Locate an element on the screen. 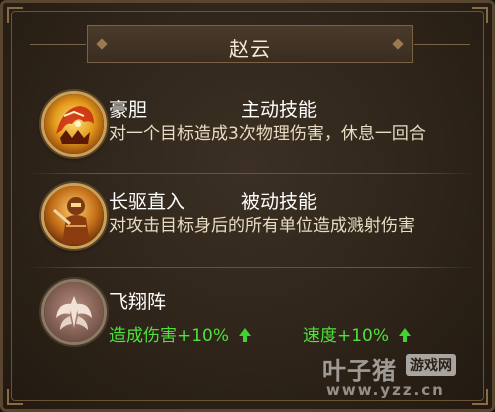  watermark-url: www.yzz.cn is located at coordinates (385, 390).